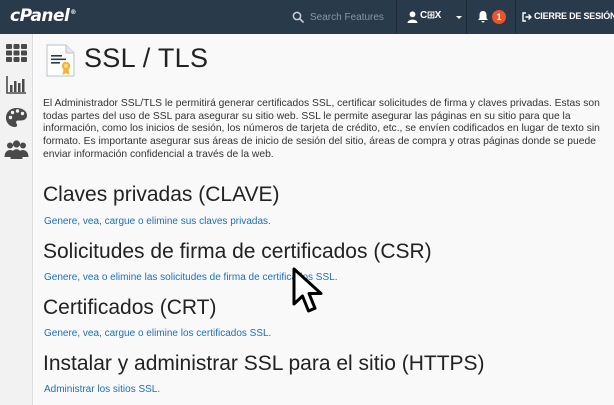 The width and height of the screenshot is (614, 405). I want to click on section-title-certificates: Certificados (CRT), so click(130, 307).